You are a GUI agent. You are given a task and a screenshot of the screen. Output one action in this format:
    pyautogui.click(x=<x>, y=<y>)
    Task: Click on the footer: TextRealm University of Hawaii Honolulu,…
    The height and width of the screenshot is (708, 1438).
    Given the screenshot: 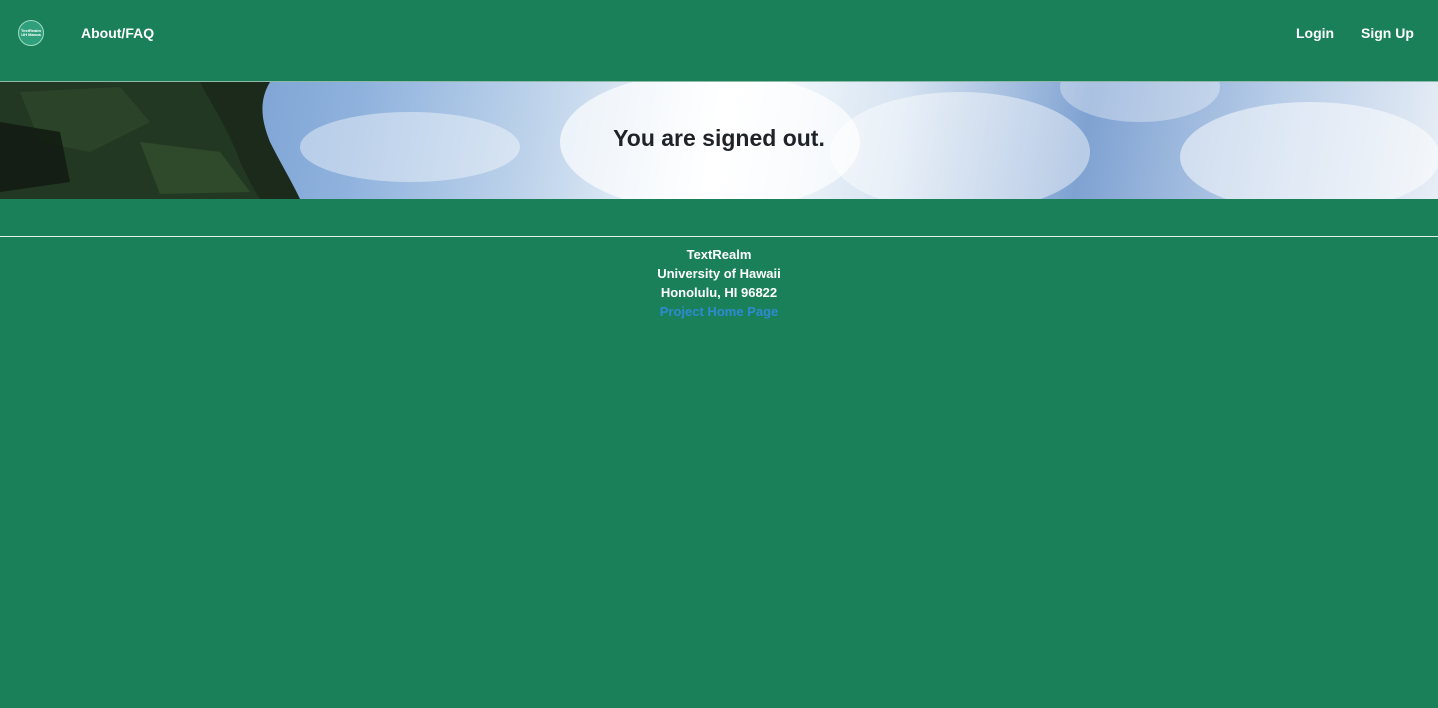 What is the action you would take?
    pyautogui.click(x=719, y=283)
    